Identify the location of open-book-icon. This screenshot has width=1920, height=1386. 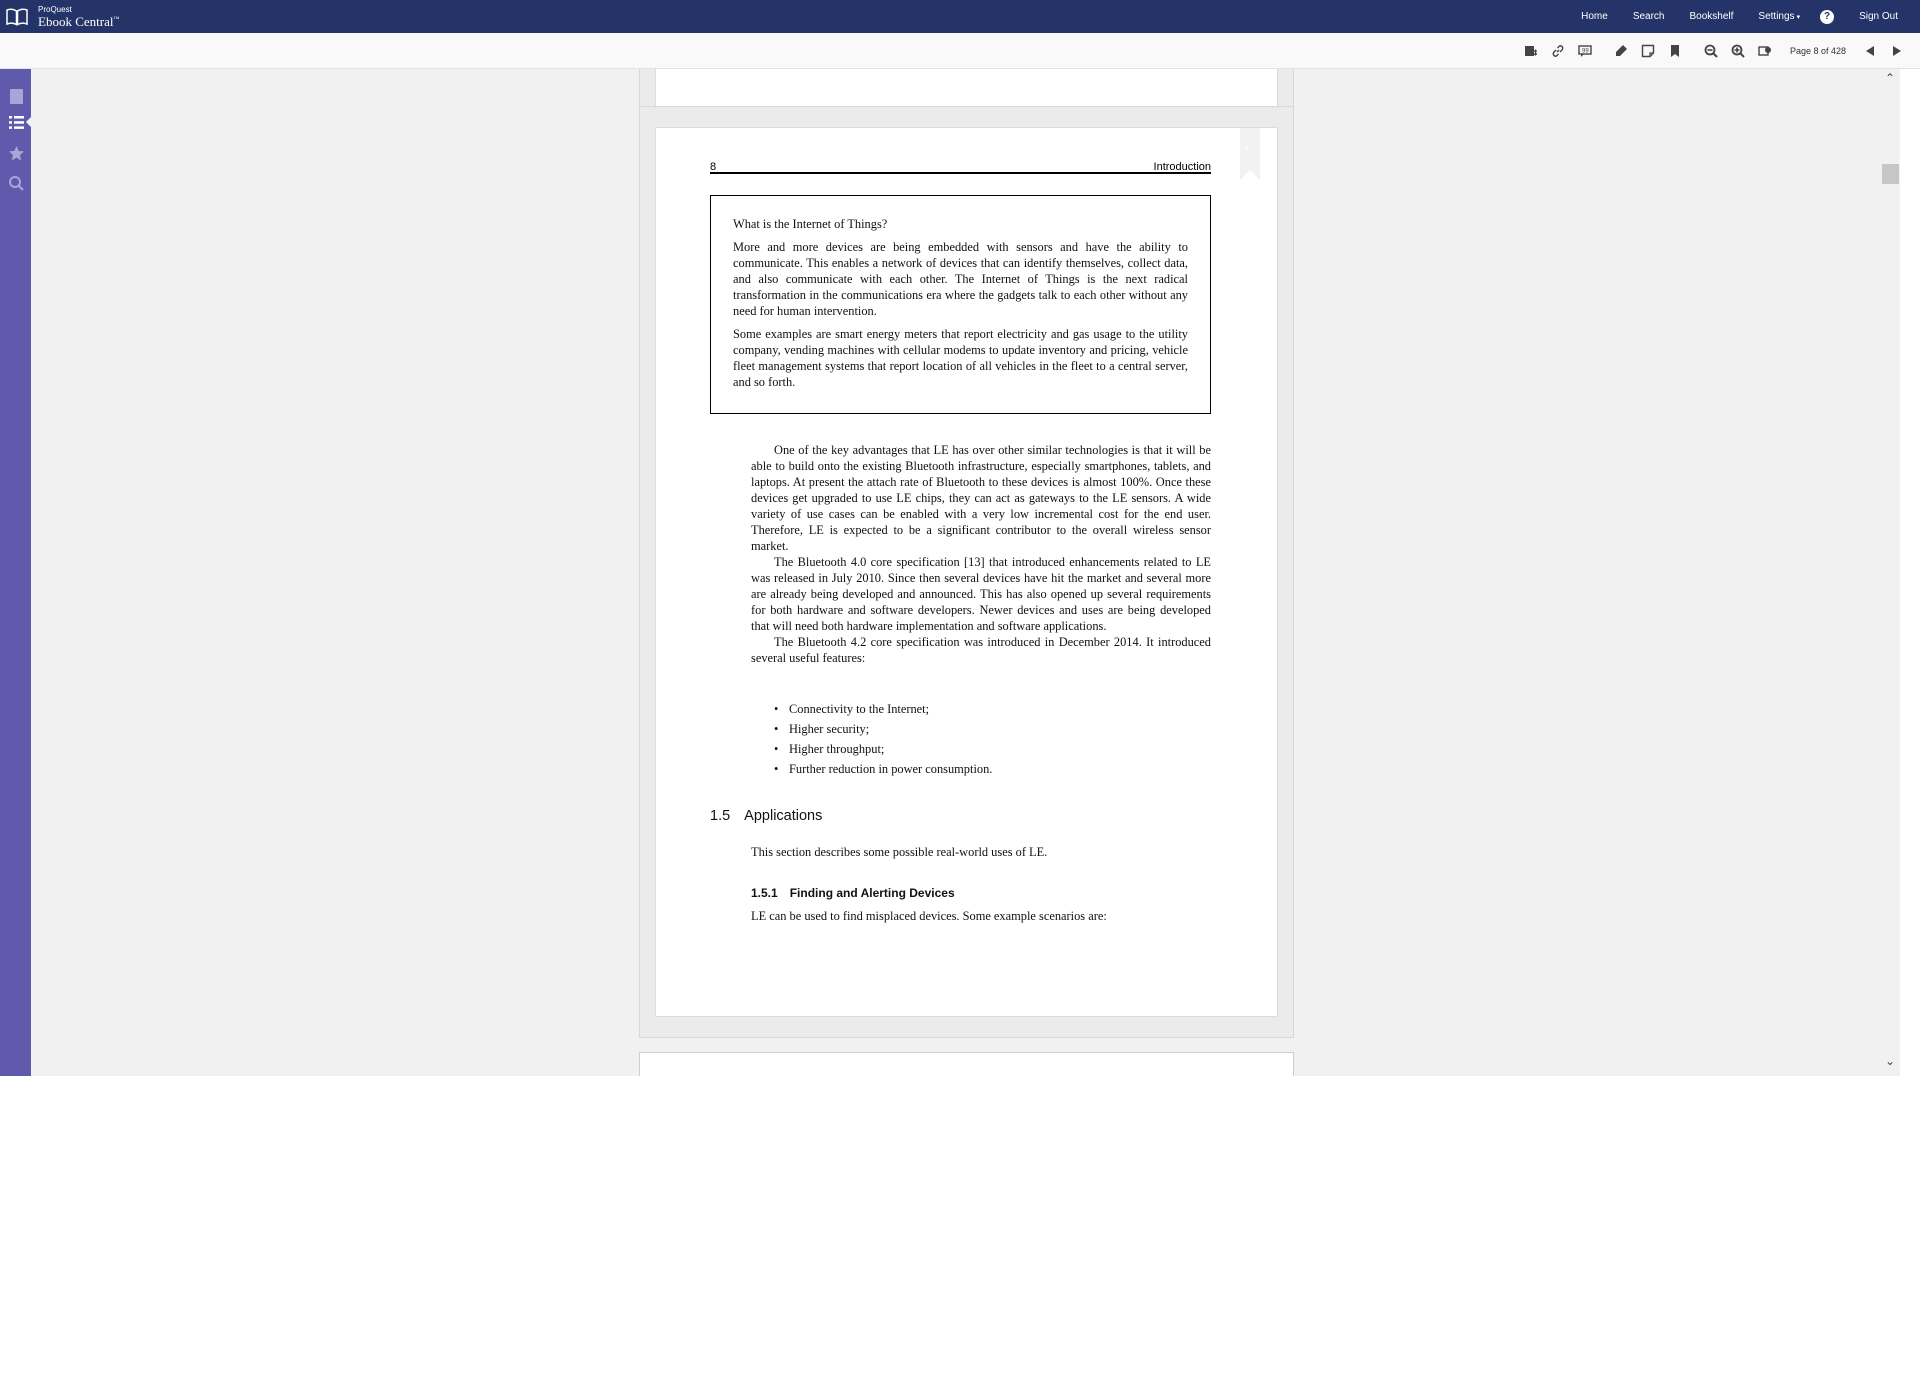
(17, 17).